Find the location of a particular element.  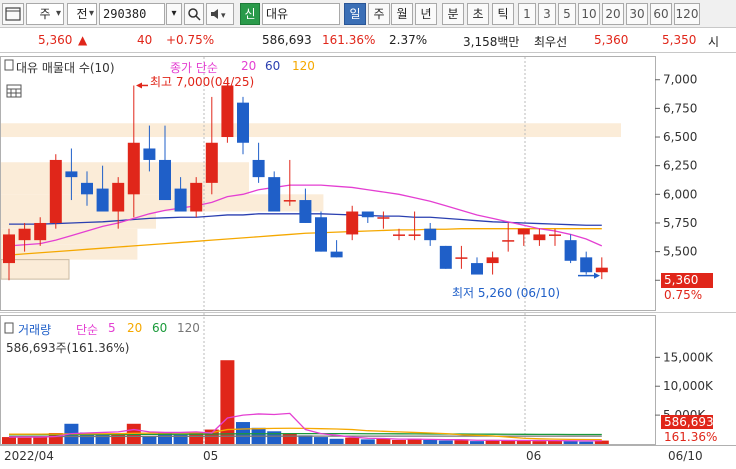

price-change-pct: +0.75% is located at coordinates (190, 40).